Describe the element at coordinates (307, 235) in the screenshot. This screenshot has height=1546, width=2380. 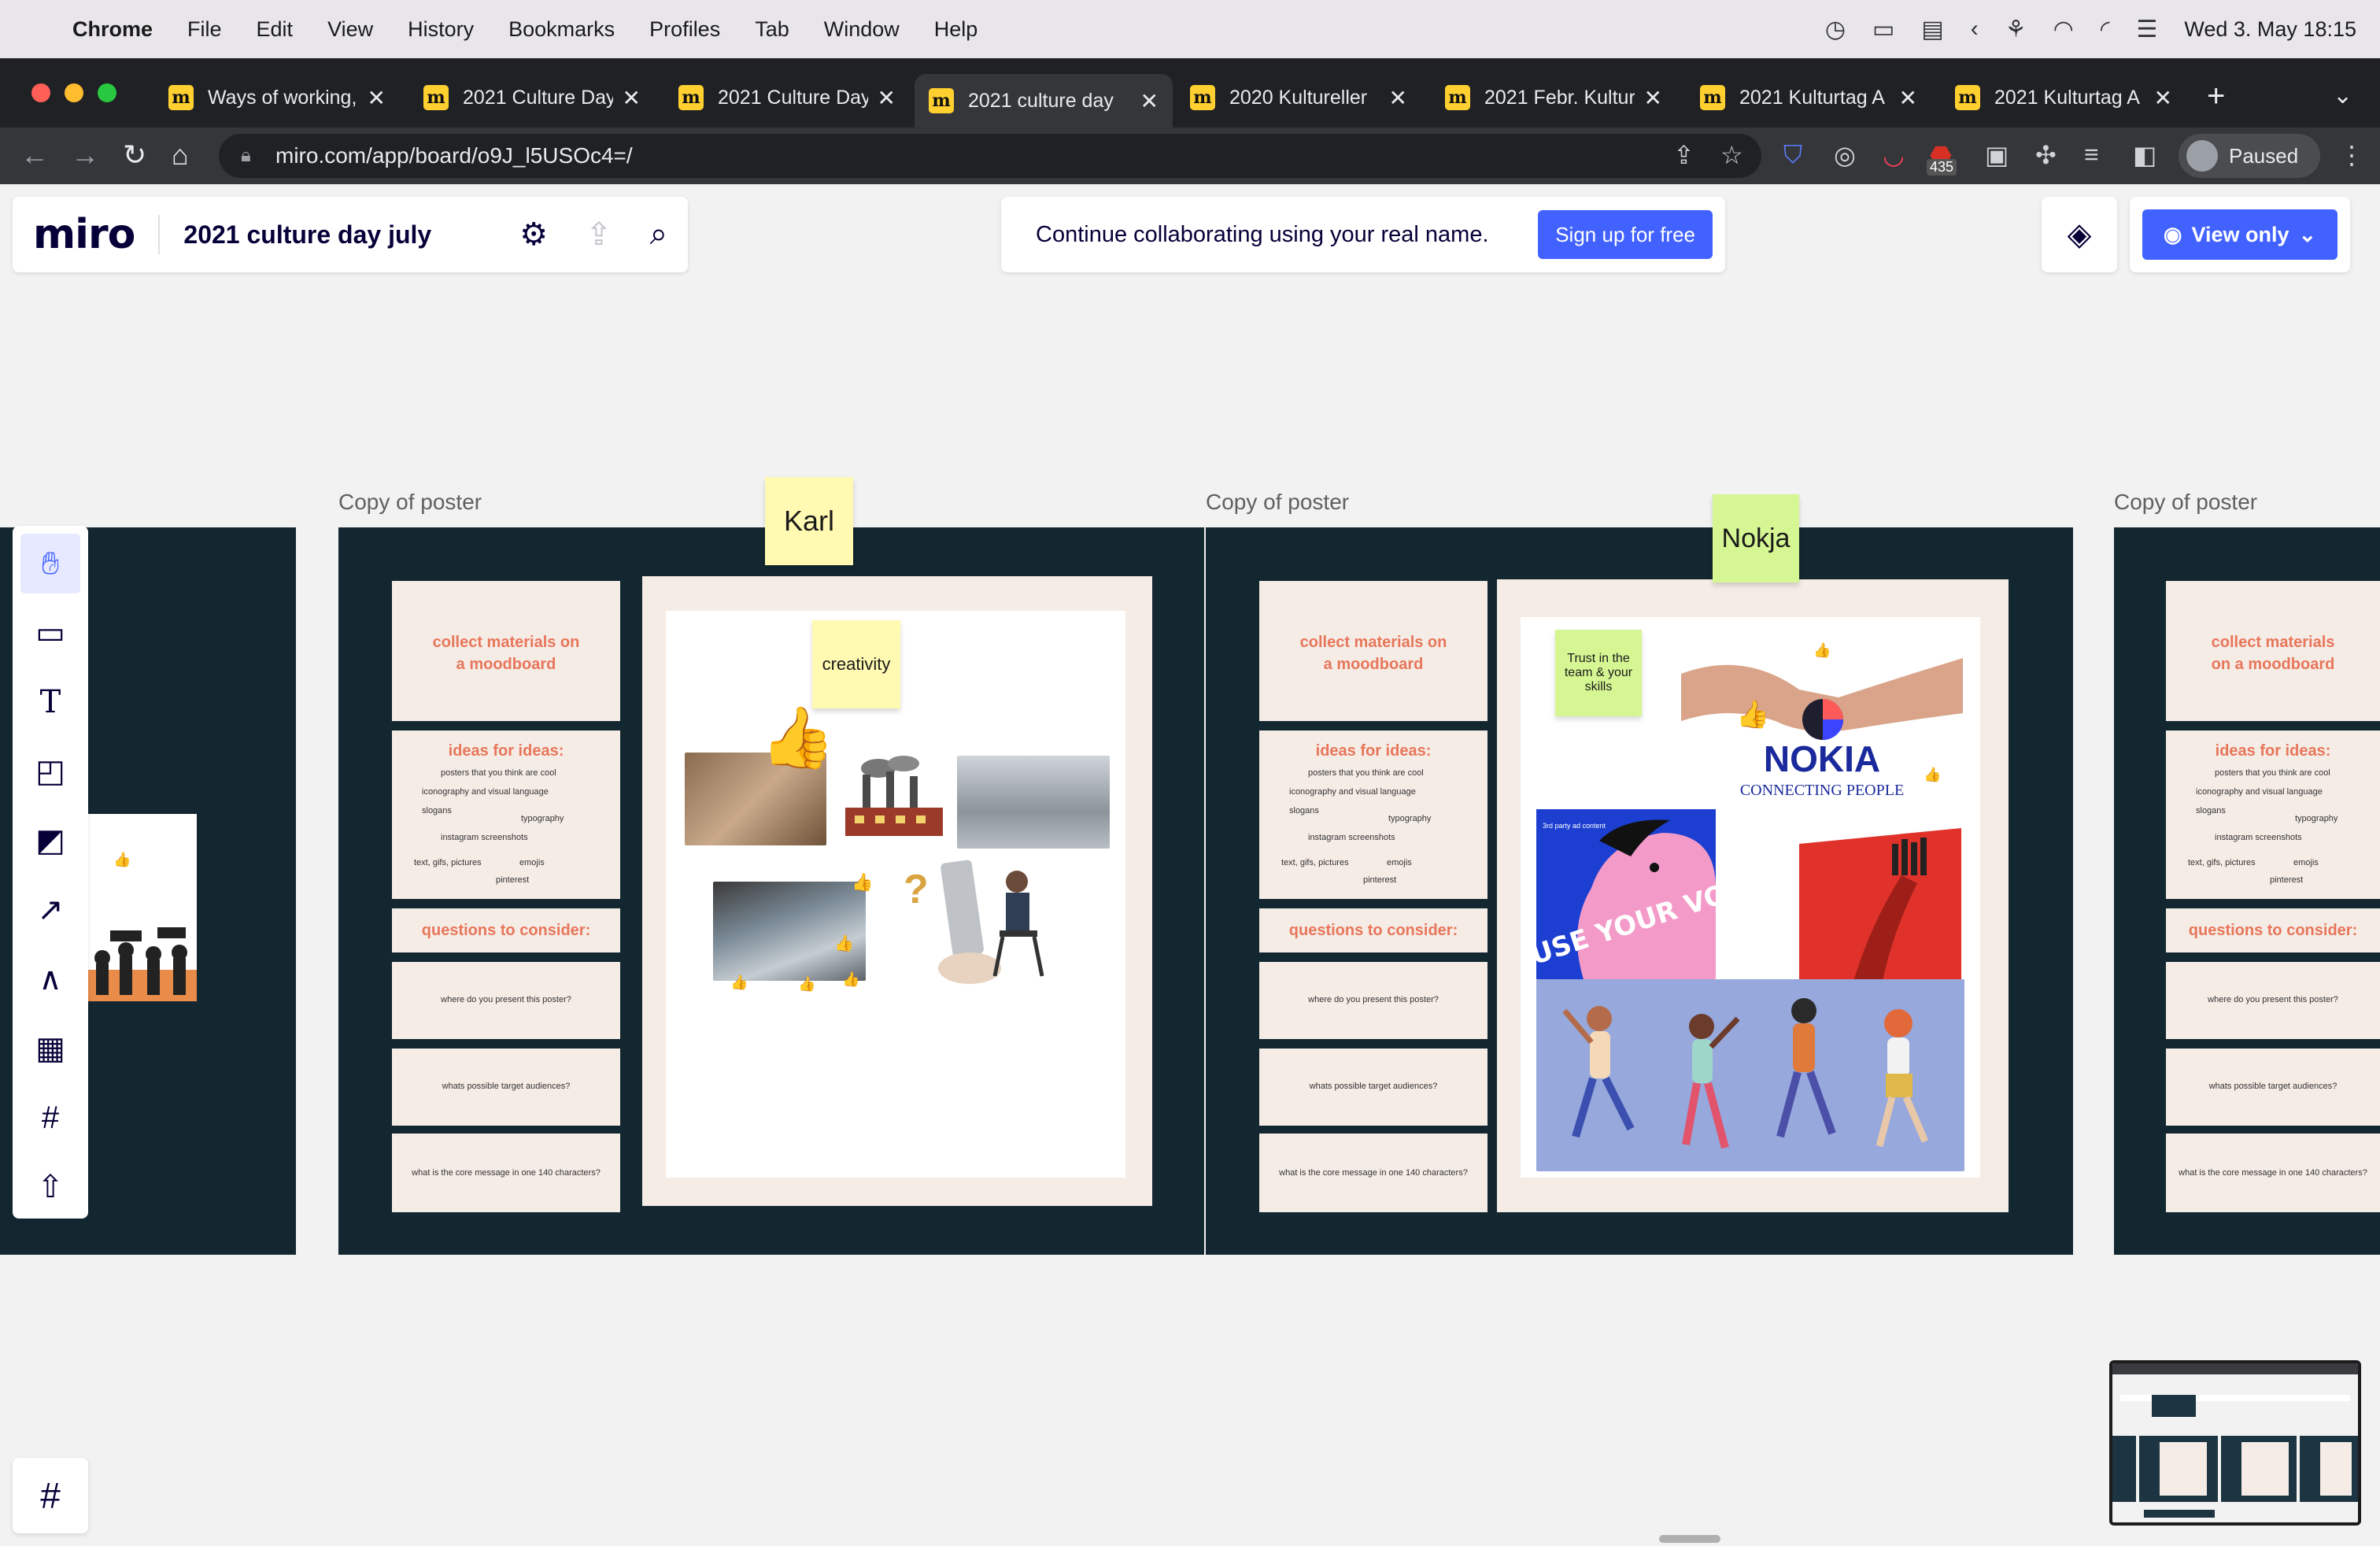
I see `board-name: 2021 culture day july` at that location.